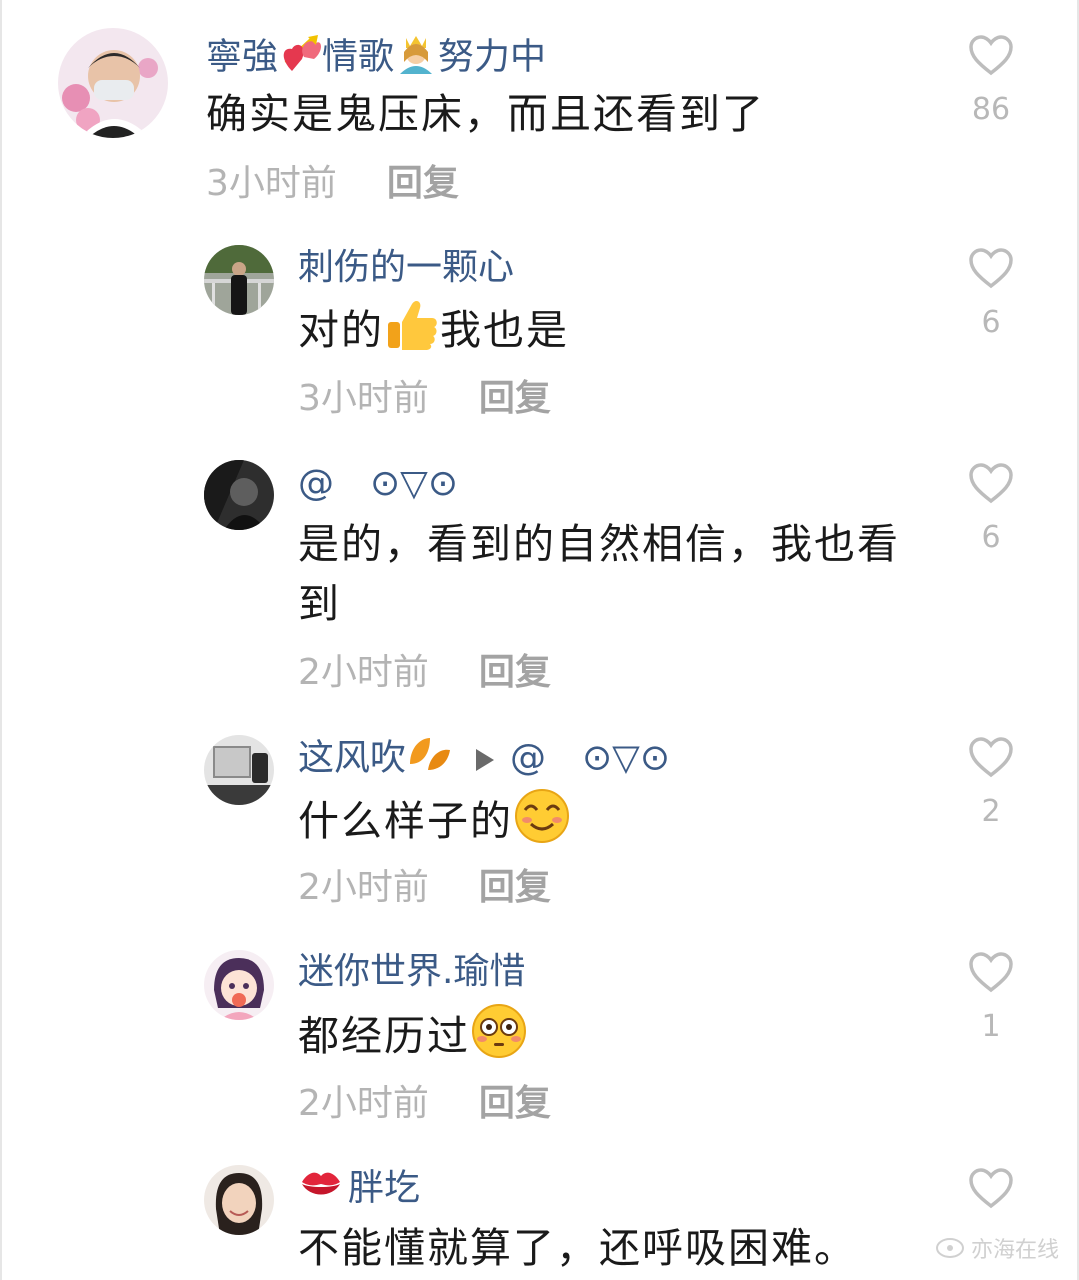  I want to click on play-arrow-icon, so click(485, 760).